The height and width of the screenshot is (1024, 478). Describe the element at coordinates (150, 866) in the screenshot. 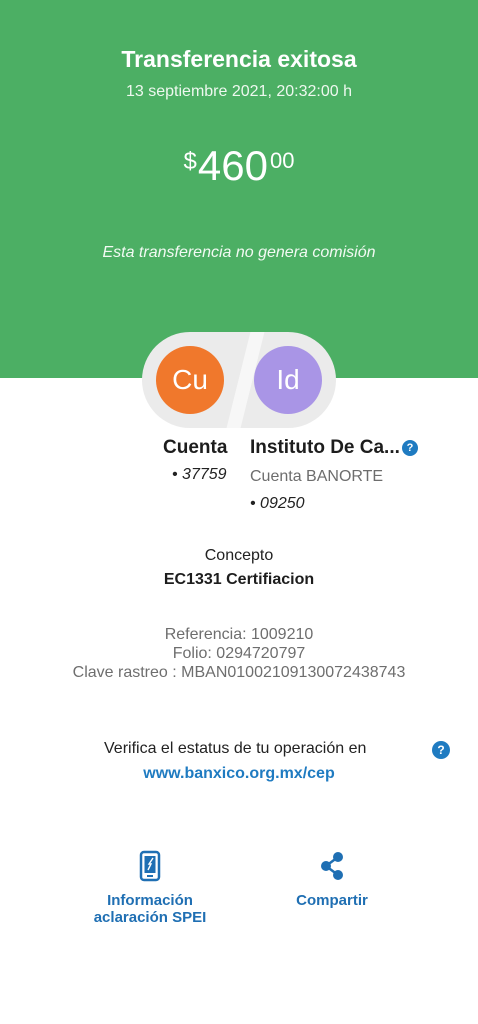

I see `phone-icon` at that location.